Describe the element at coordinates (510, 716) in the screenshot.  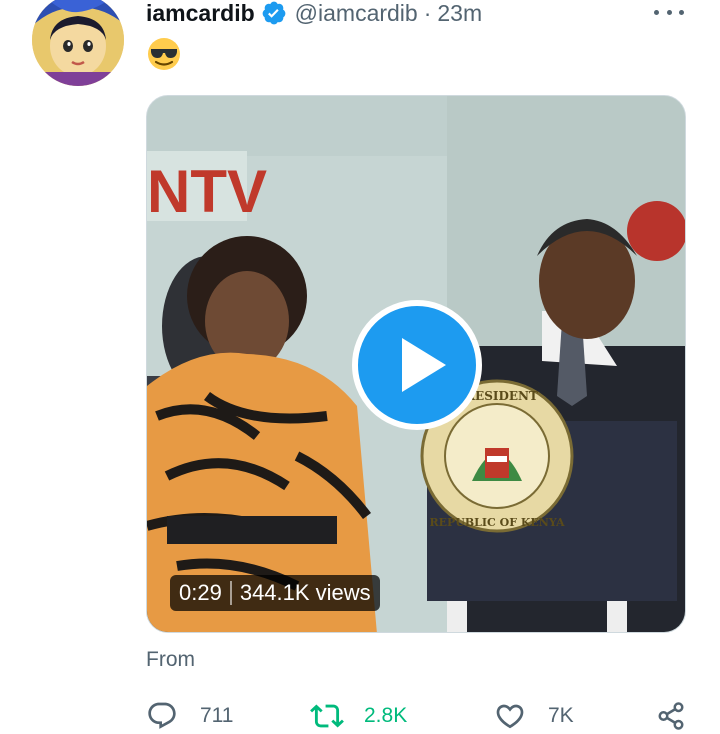
I see `heart-icon` at that location.